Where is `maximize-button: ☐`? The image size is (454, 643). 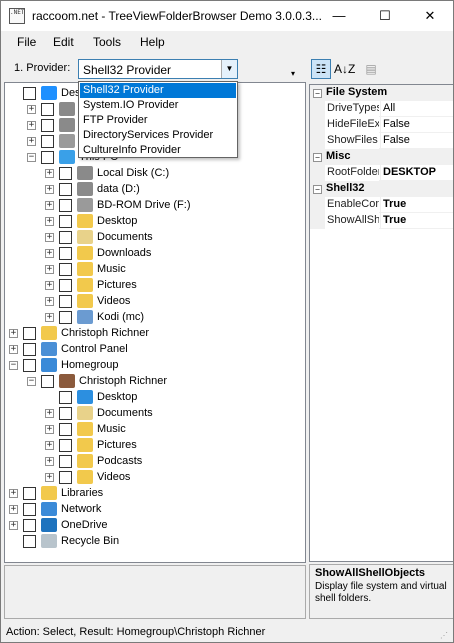
maximize-button: ☐ is located at coordinates (385, 16).